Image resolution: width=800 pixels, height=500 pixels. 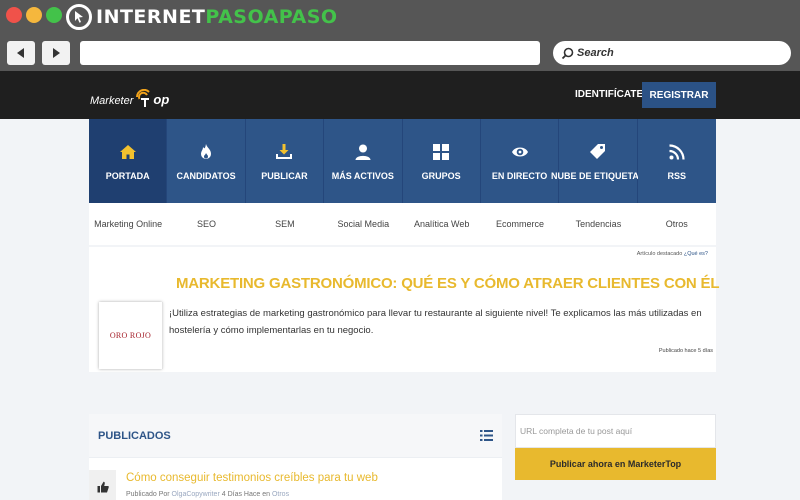 I want to click on publish-now-button: Publicar ahora en MarketerTop, so click(x=615, y=464).